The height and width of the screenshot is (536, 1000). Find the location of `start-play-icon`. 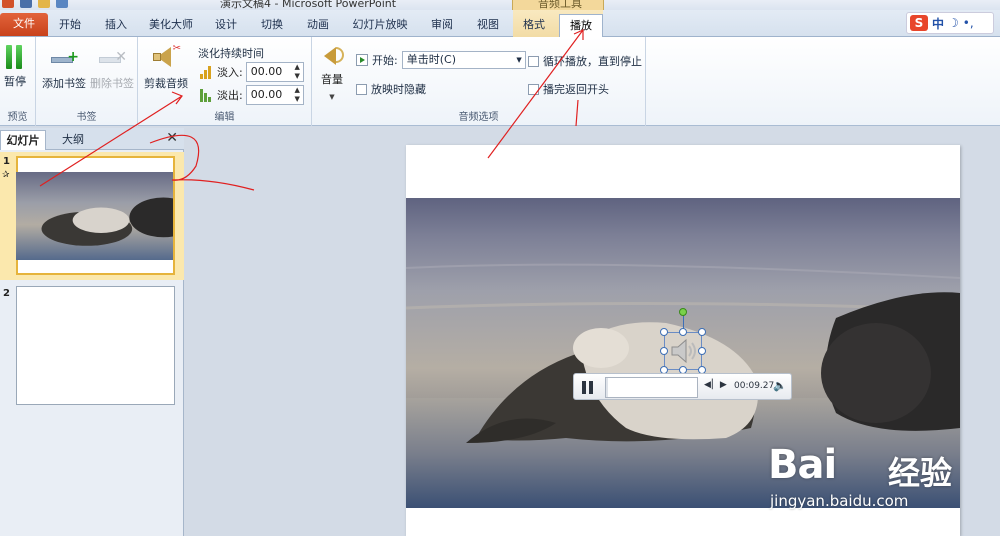

start-play-icon is located at coordinates (362, 60).